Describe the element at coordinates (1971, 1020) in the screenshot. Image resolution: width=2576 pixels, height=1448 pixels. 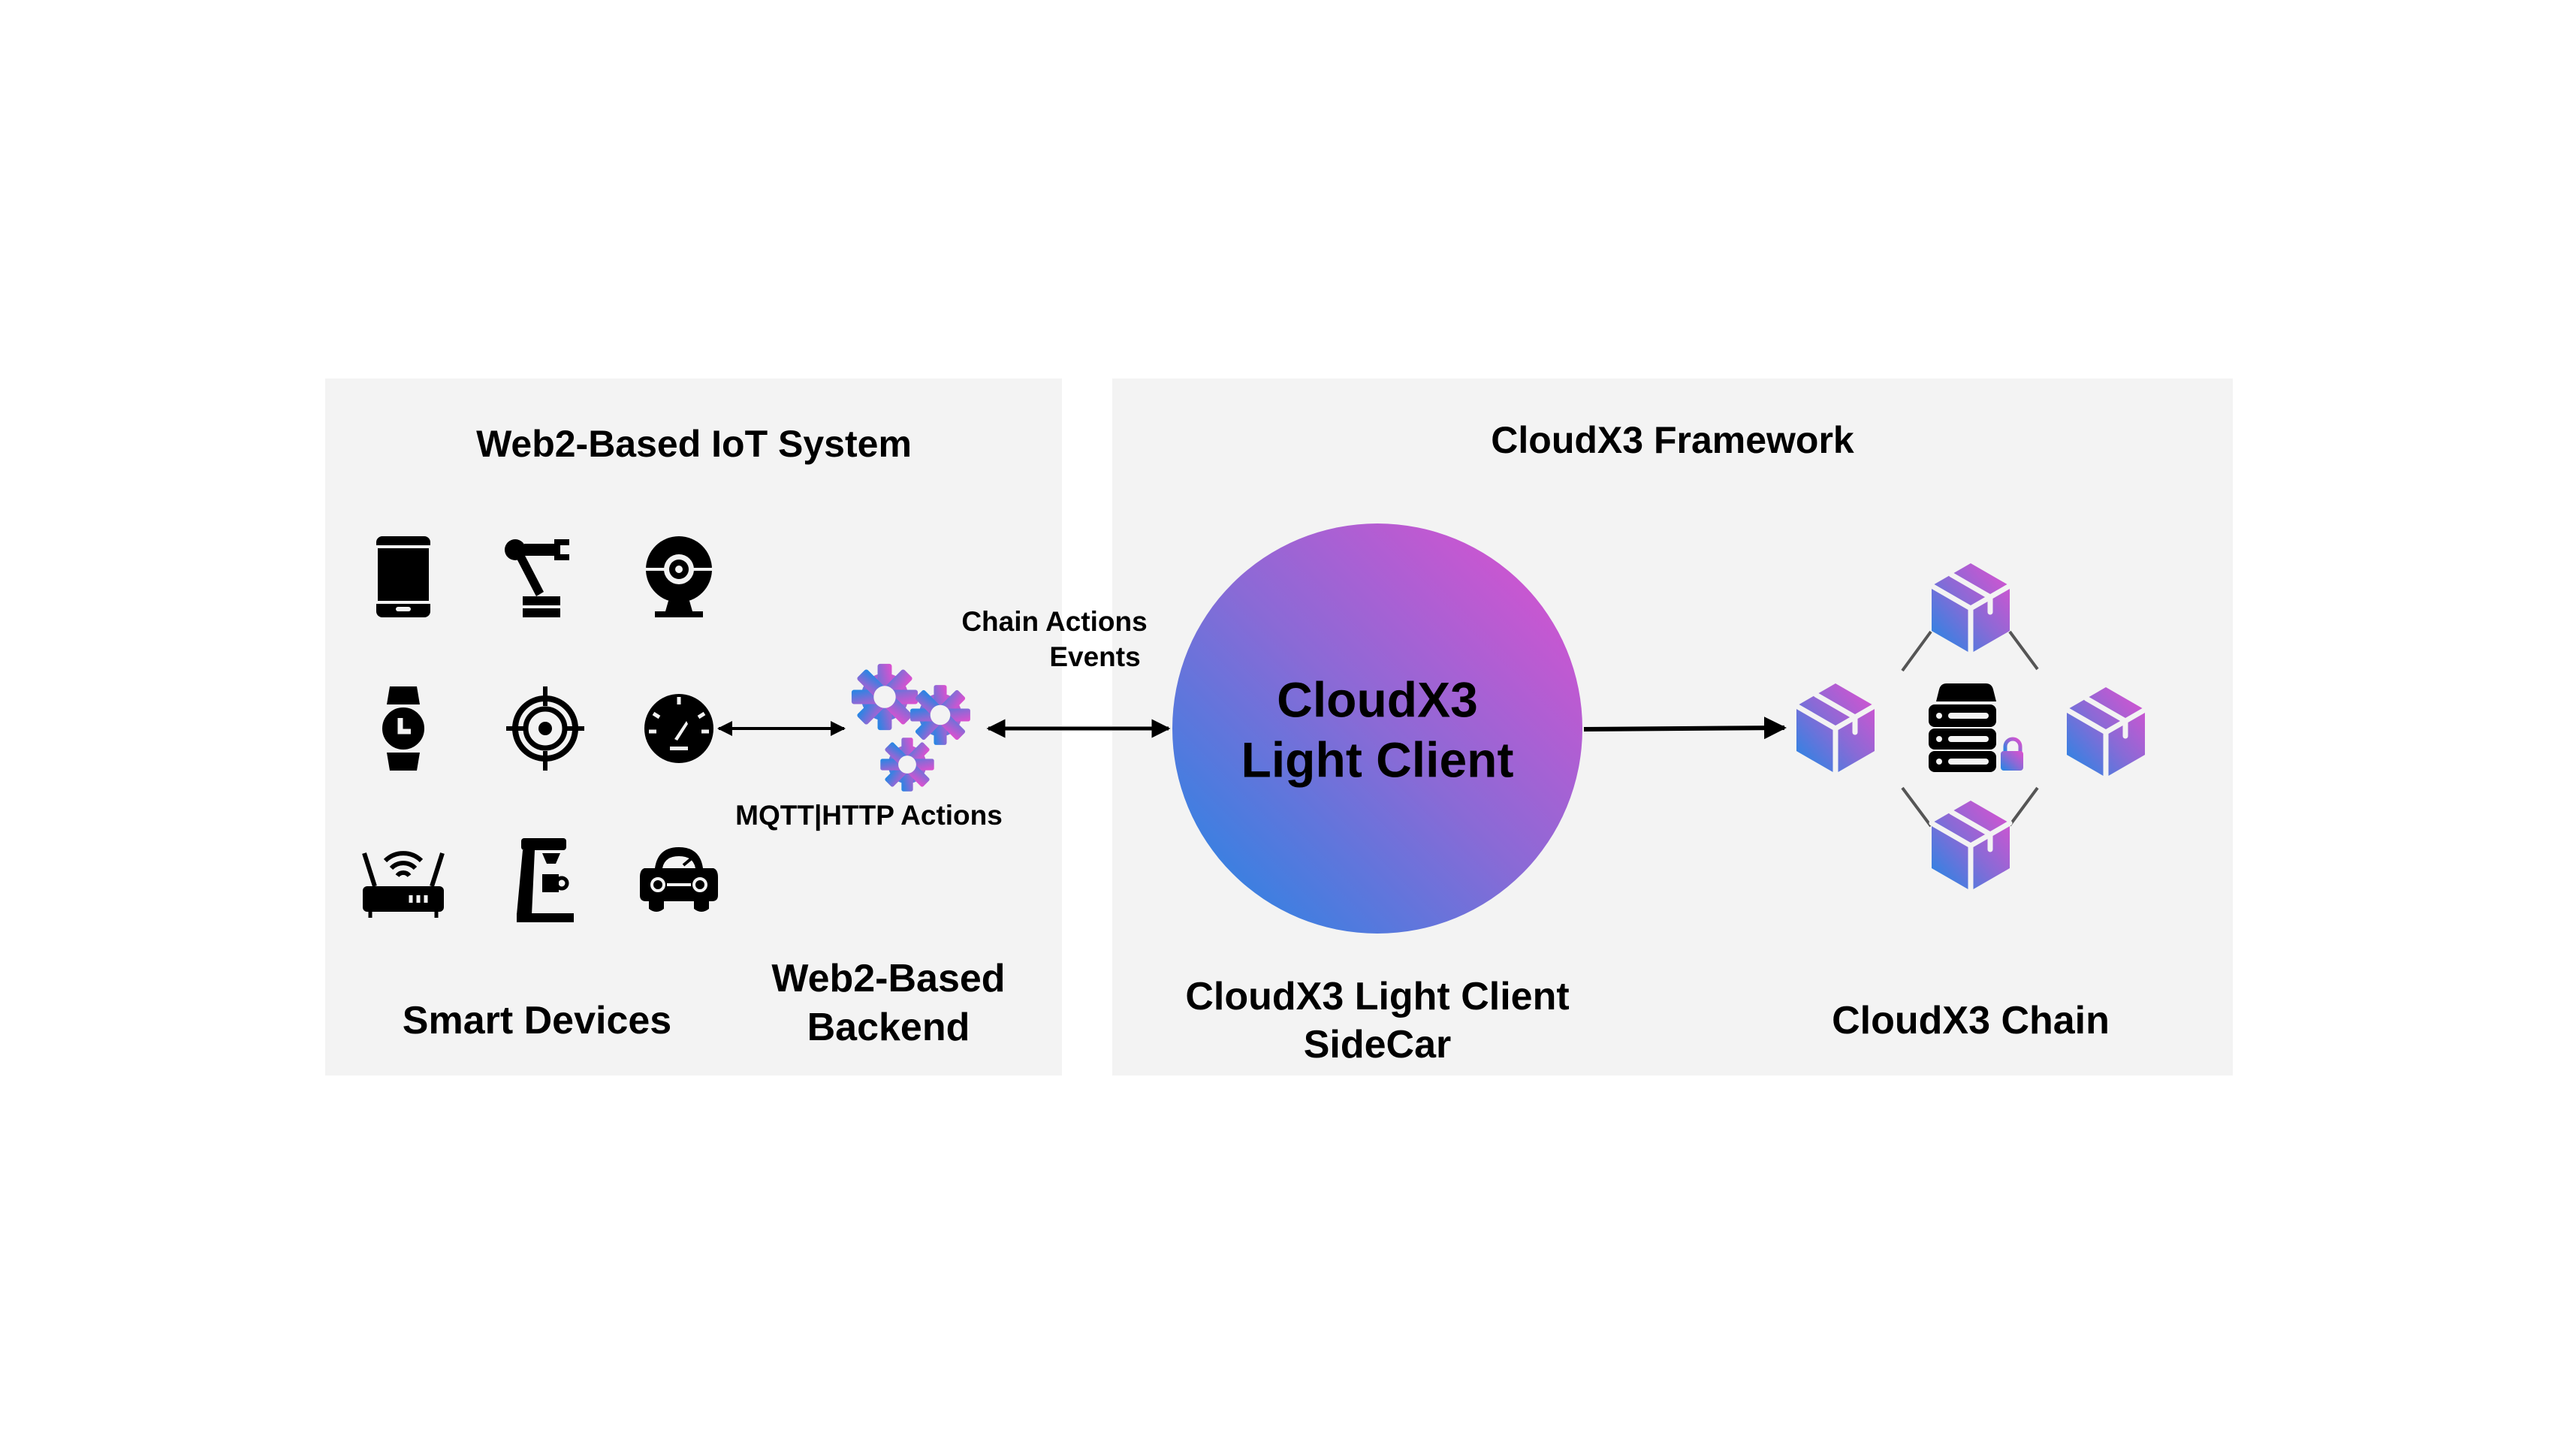
I see `chain-label: CloudX3 Chain` at that location.